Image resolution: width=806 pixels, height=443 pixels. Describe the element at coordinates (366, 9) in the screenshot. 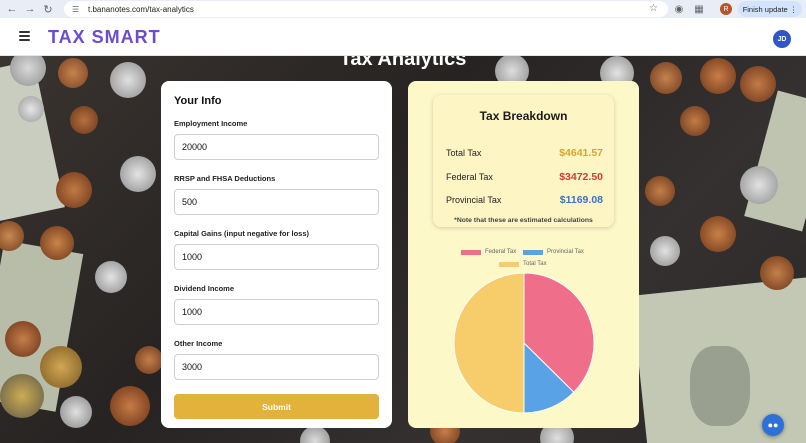

I see `address-bar: ☰ t.banano​tes.com/tax-analytics ☆` at that location.